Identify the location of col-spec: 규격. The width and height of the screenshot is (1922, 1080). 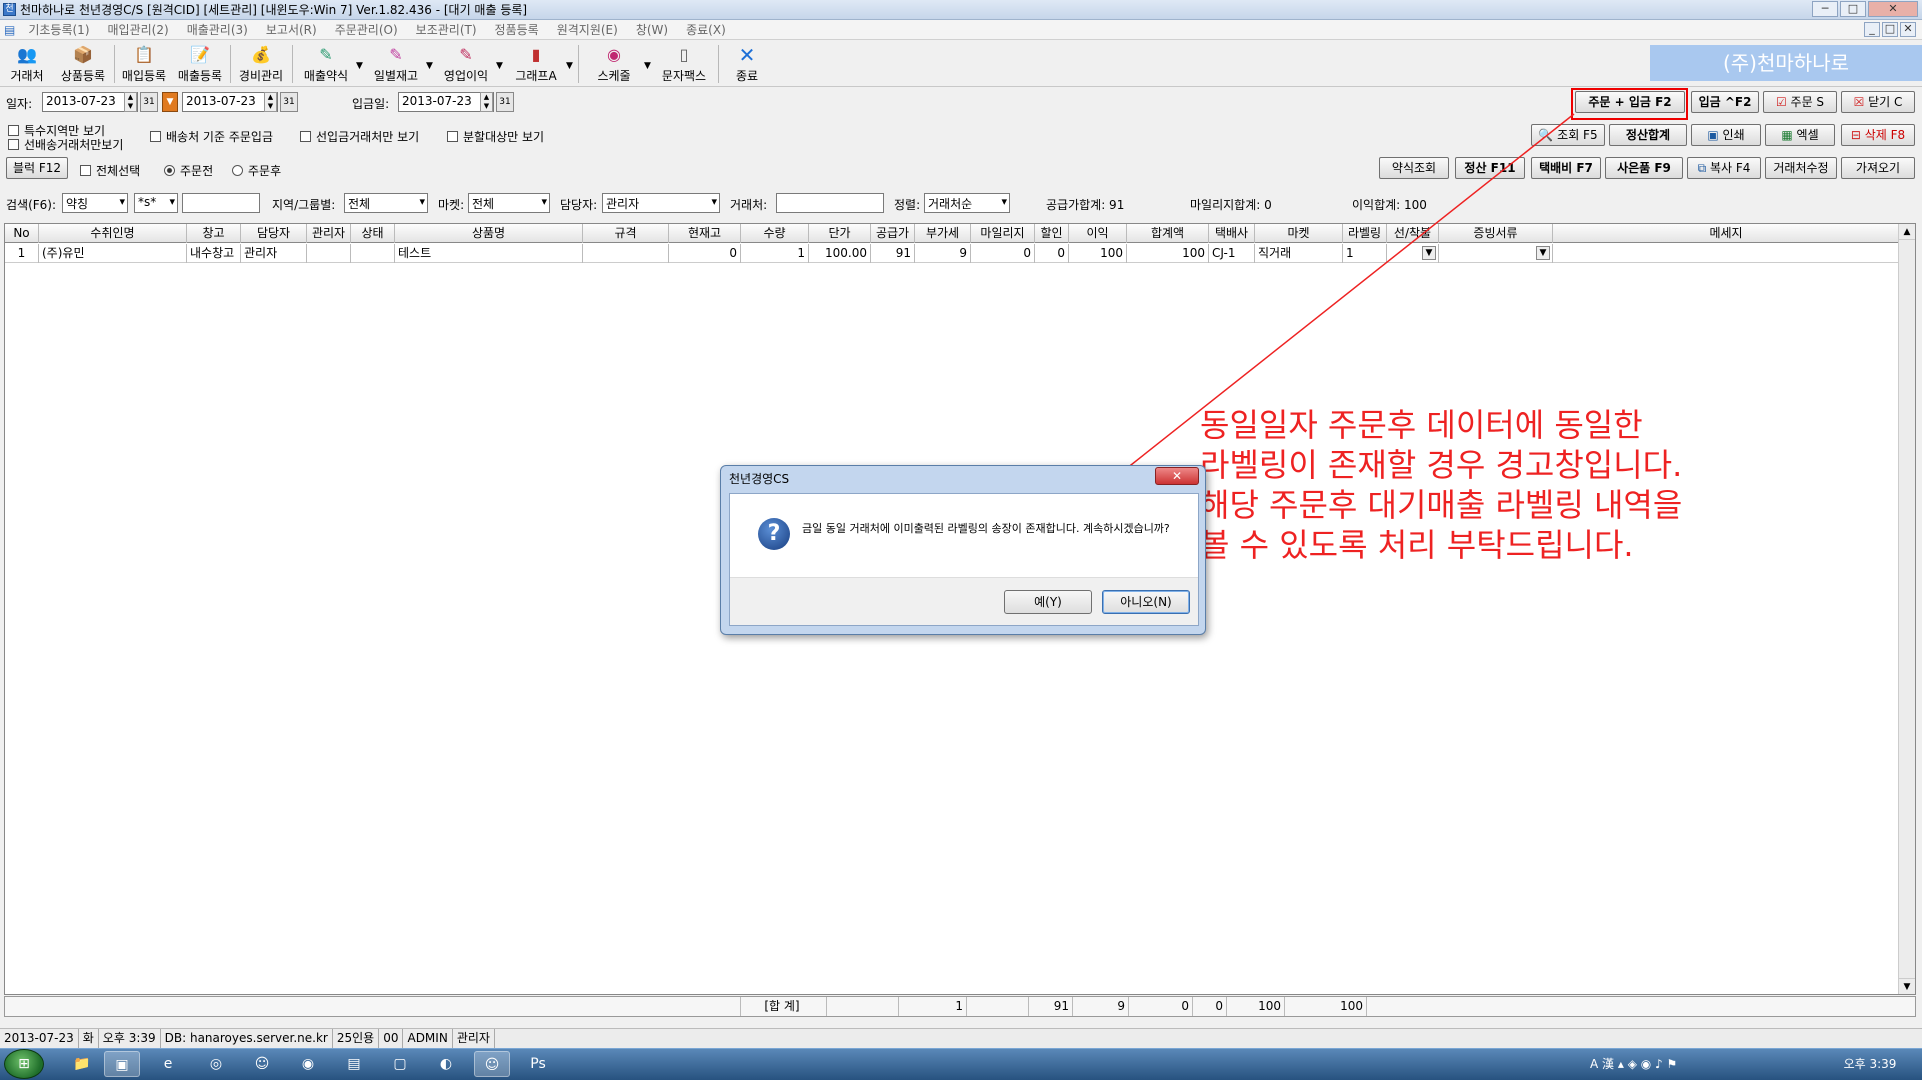
(626, 233).